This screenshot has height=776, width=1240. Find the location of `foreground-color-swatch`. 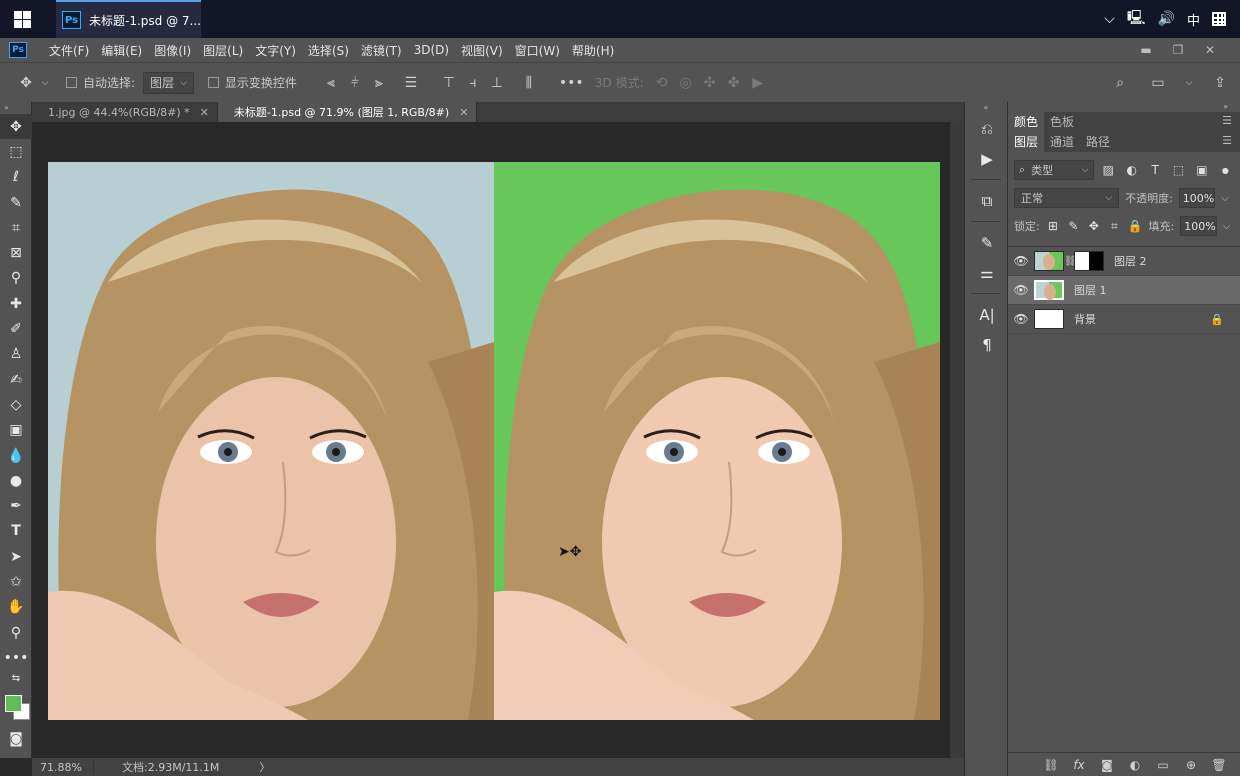

foreground-color-swatch is located at coordinates (13, 703).